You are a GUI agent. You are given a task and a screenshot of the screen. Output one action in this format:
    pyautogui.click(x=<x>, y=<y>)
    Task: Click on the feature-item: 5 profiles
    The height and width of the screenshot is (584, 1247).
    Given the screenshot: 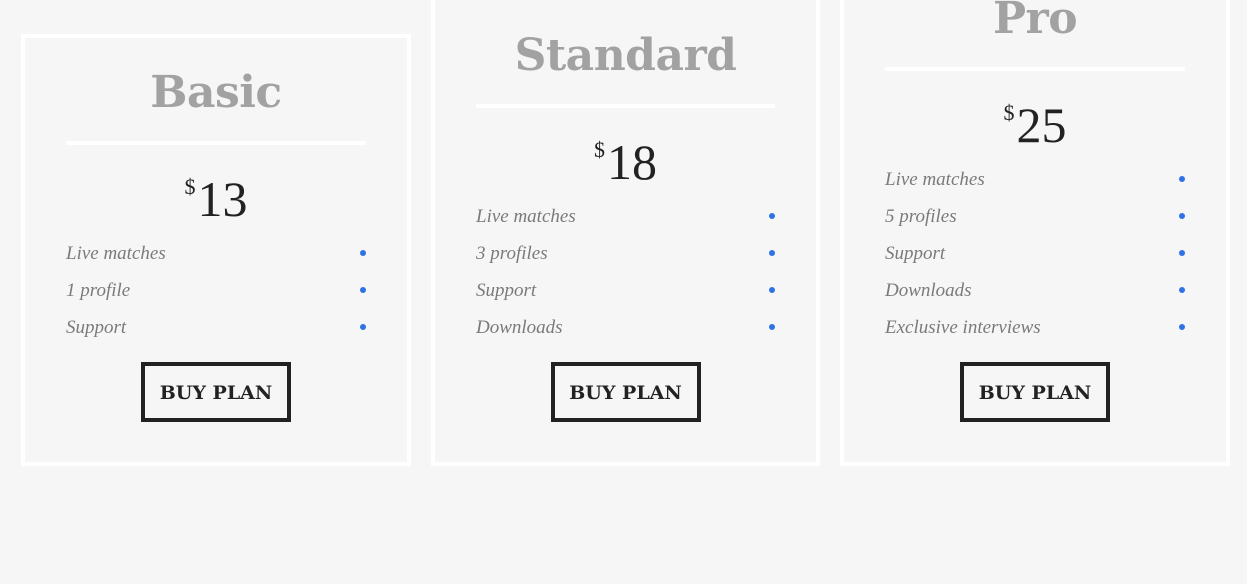 What is the action you would take?
    pyautogui.click(x=1035, y=216)
    